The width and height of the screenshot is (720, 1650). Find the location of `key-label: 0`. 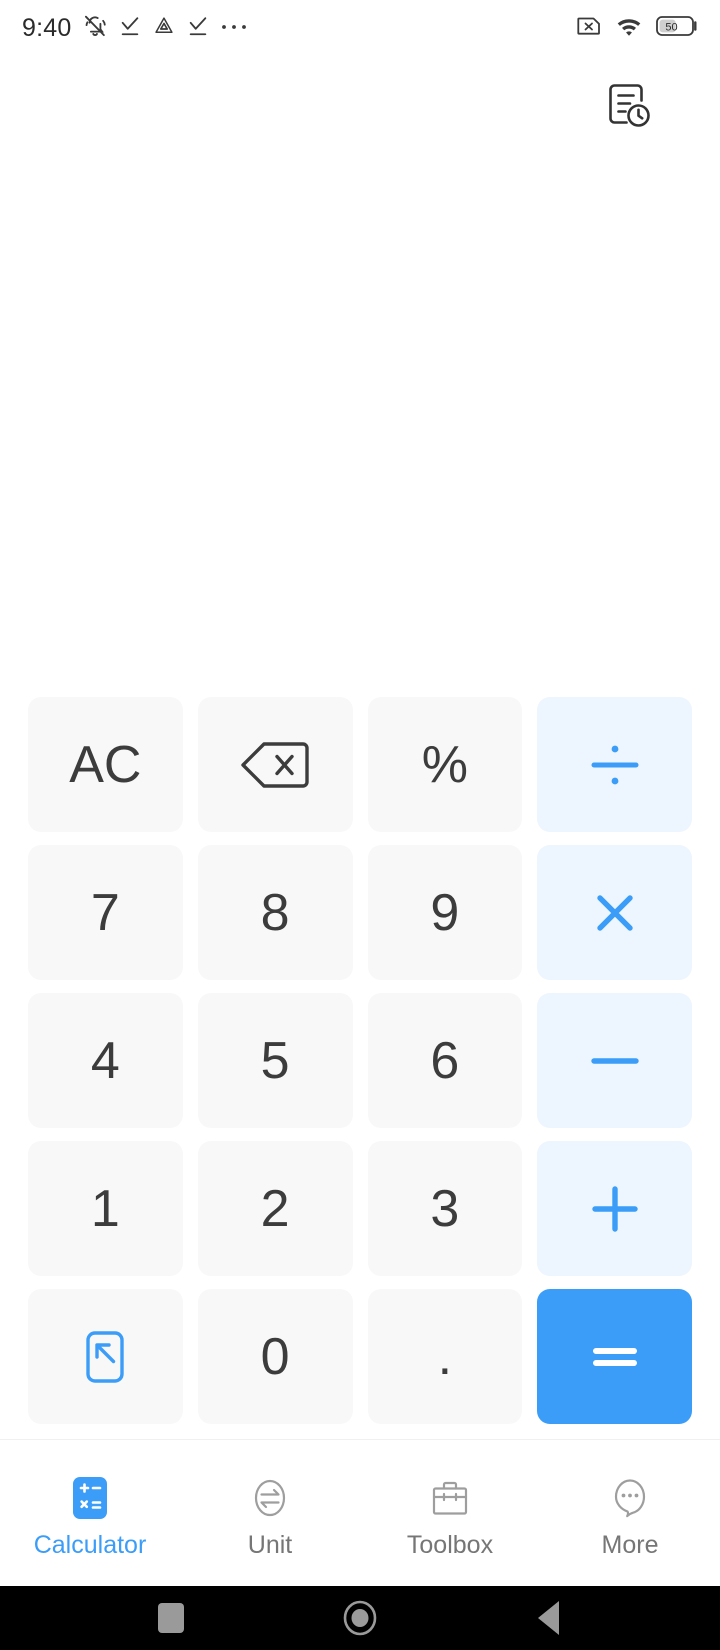

key-label: 0 is located at coordinates (275, 1356).